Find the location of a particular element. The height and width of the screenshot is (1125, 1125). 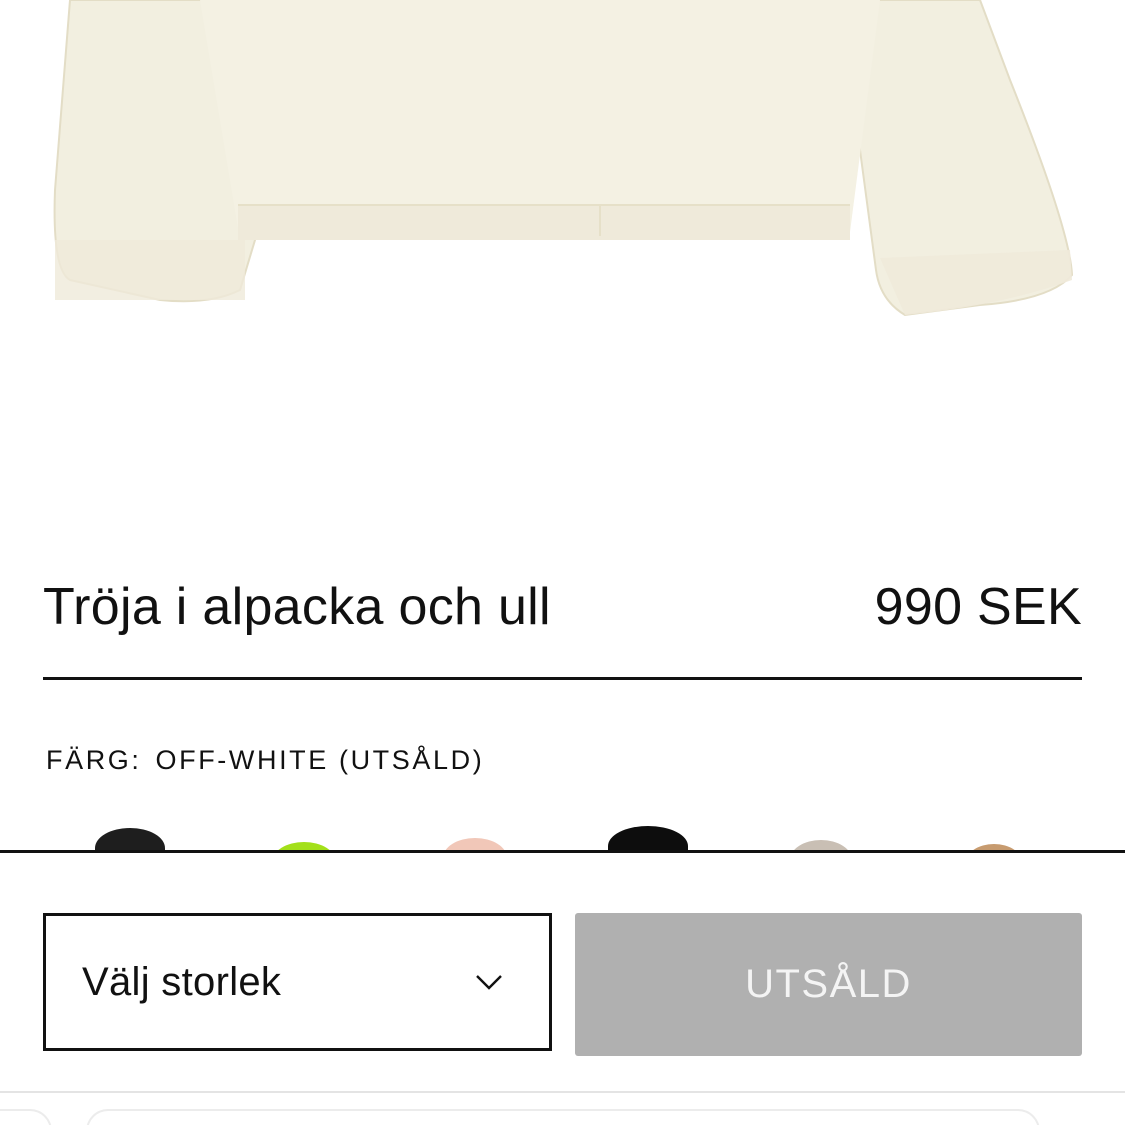

product-title: Tröja i alpacka och ull is located at coordinates (297, 607).